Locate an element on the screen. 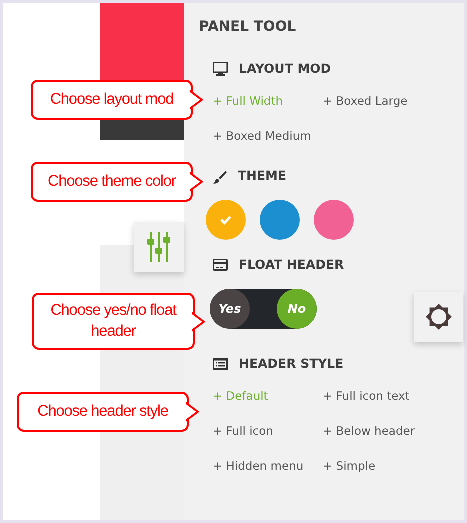  list-icon is located at coordinates (220, 364).